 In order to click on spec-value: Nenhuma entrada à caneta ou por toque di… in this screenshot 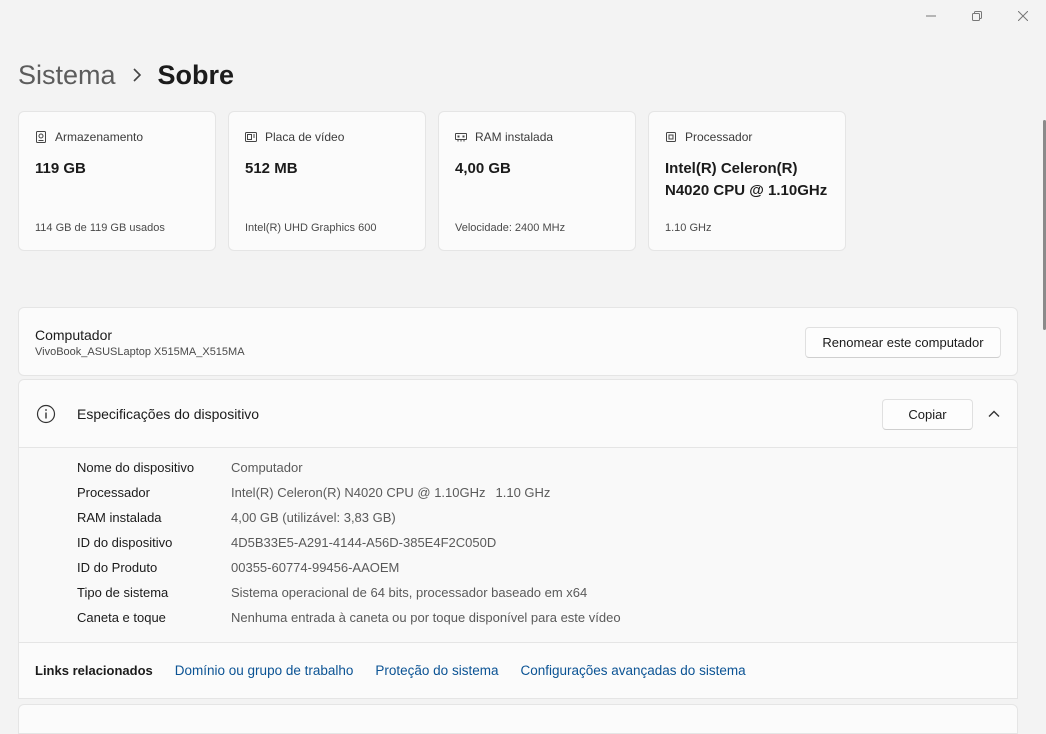, I will do `click(426, 617)`.